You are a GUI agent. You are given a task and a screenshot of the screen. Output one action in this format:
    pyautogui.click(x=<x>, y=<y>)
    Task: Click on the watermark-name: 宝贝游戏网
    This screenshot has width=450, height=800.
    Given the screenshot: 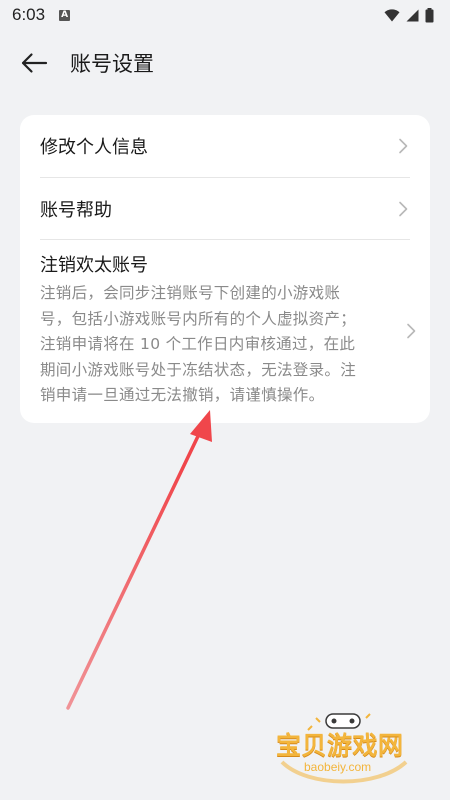 What is the action you would take?
    pyautogui.click(x=340, y=745)
    